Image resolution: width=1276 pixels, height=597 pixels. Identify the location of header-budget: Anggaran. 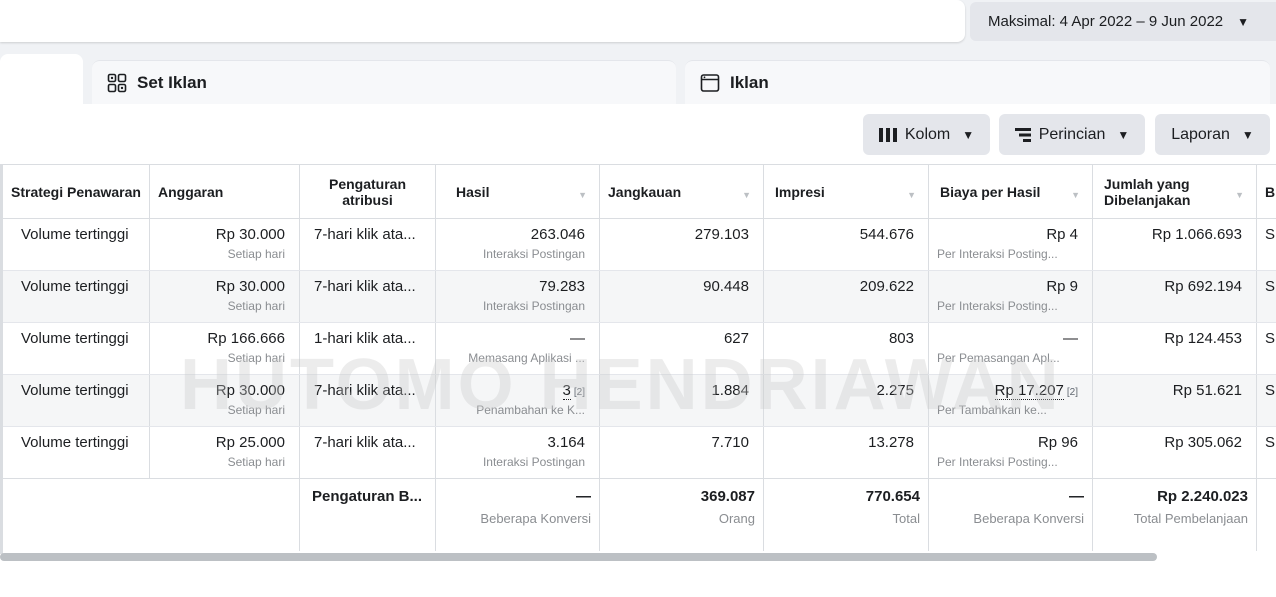
(225, 192).